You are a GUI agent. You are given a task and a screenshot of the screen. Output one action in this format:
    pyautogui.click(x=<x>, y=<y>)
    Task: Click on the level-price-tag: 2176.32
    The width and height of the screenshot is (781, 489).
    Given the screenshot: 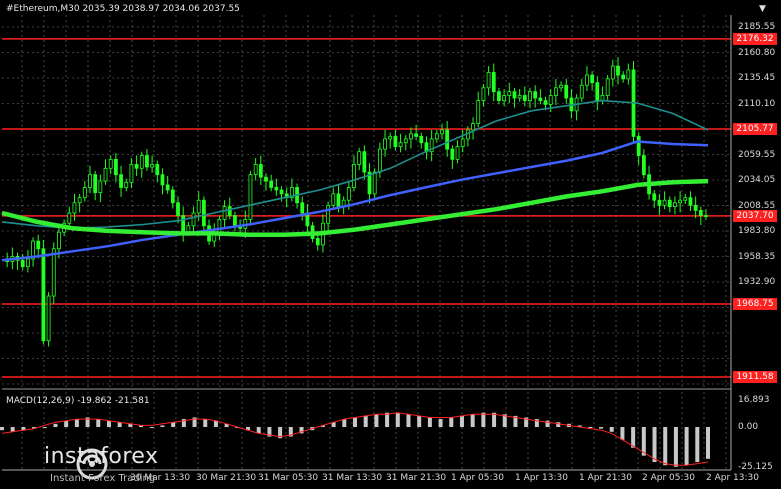 What is the action you would take?
    pyautogui.click(x=755, y=38)
    